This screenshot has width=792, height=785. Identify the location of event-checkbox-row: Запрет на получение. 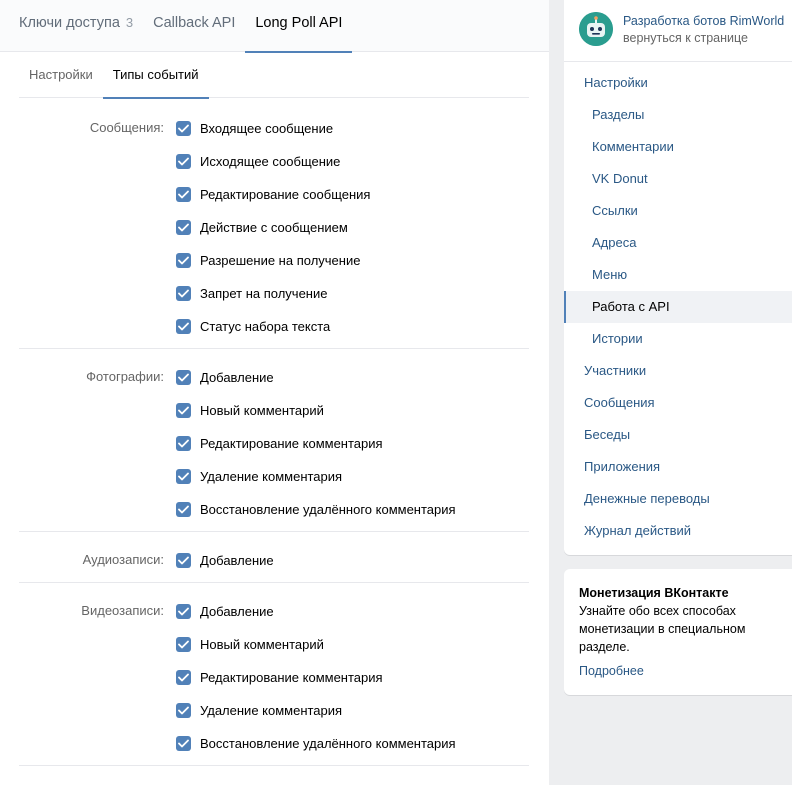
(251, 293).